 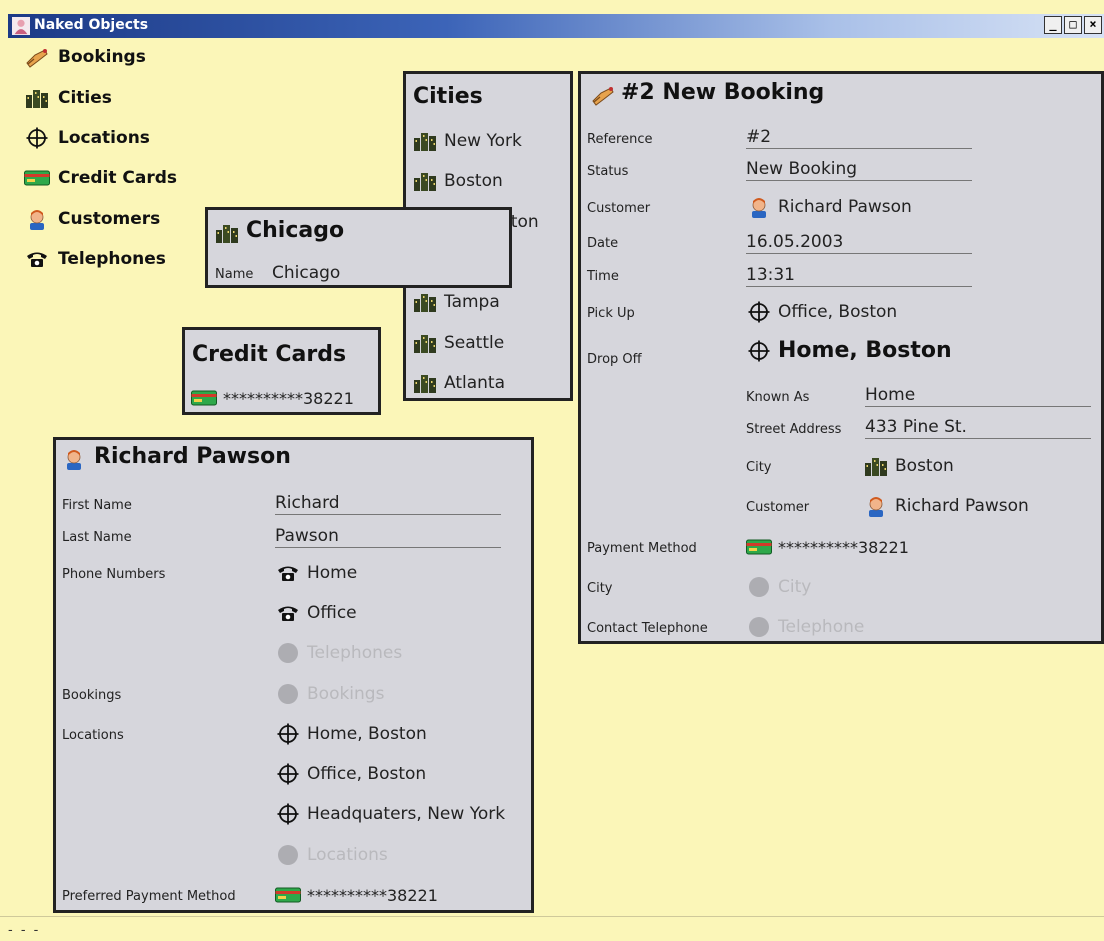 I want to click on window-title: Naked Objects, so click(x=91, y=25).